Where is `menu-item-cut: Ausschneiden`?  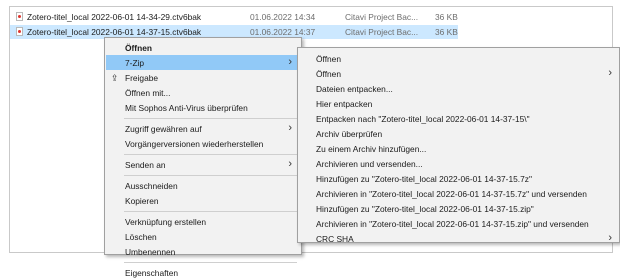
menu-item-cut: Ausschneiden is located at coordinates (203, 185).